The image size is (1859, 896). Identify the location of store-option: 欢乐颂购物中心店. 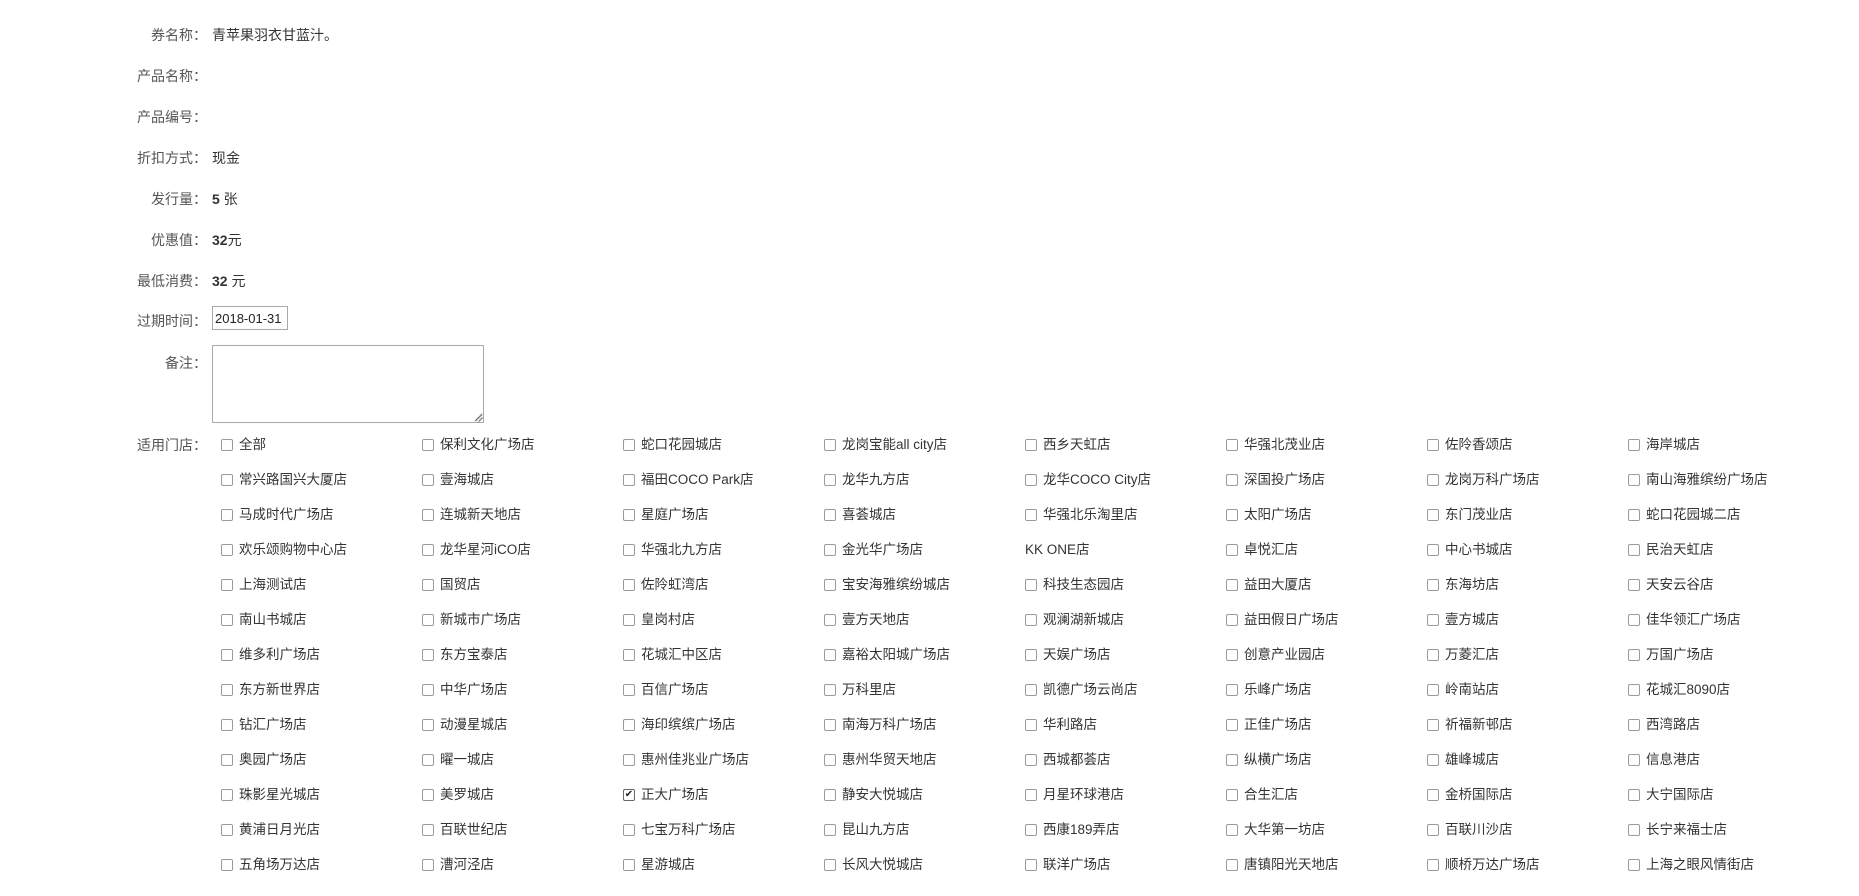
(284, 550).